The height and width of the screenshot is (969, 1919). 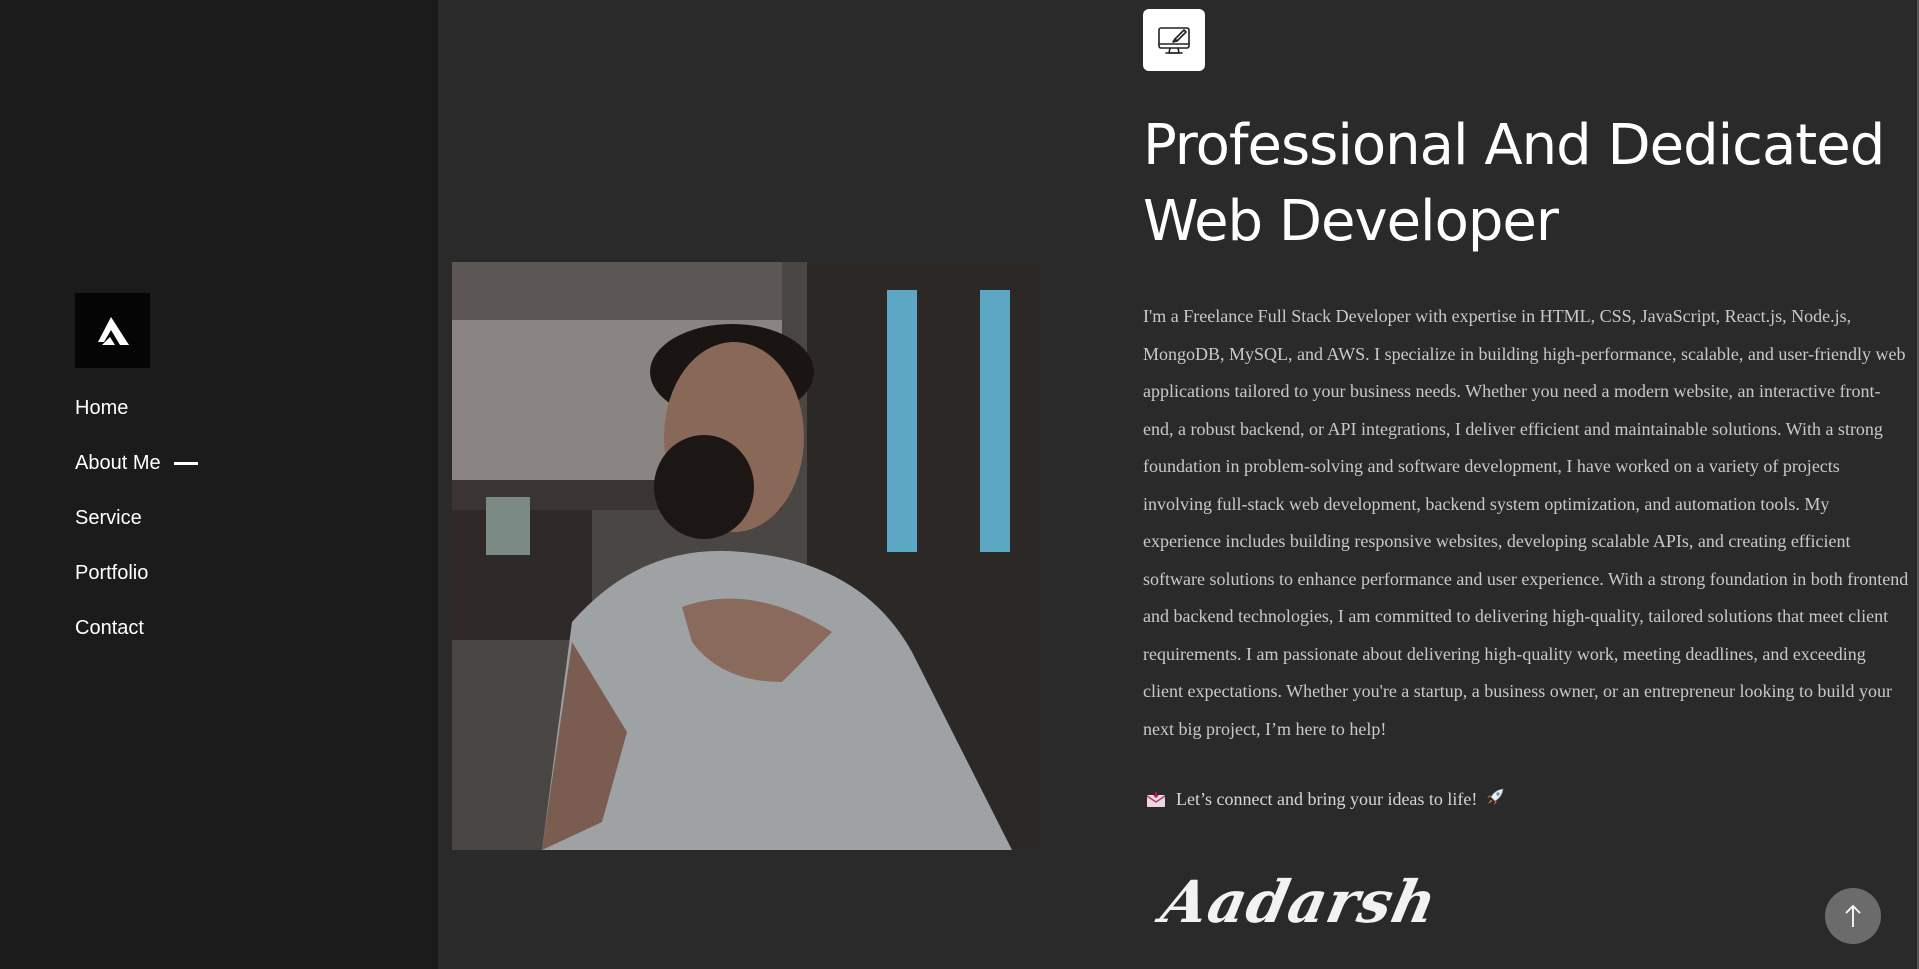 I want to click on nav-item-label: Contact, so click(x=109, y=628).